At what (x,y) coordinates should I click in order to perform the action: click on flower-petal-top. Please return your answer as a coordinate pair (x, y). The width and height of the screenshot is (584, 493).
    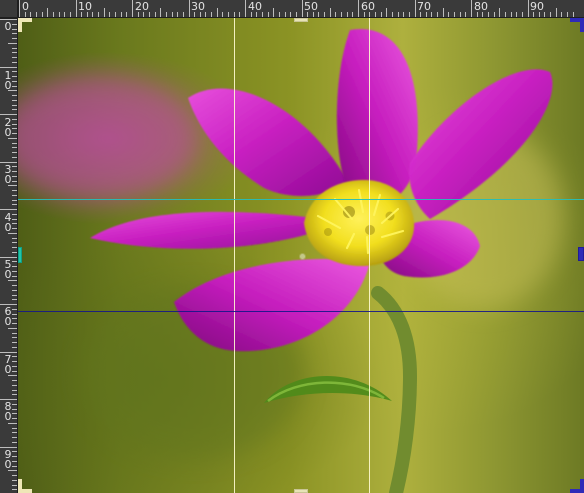
    Looking at the image, I should click on (377, 118).